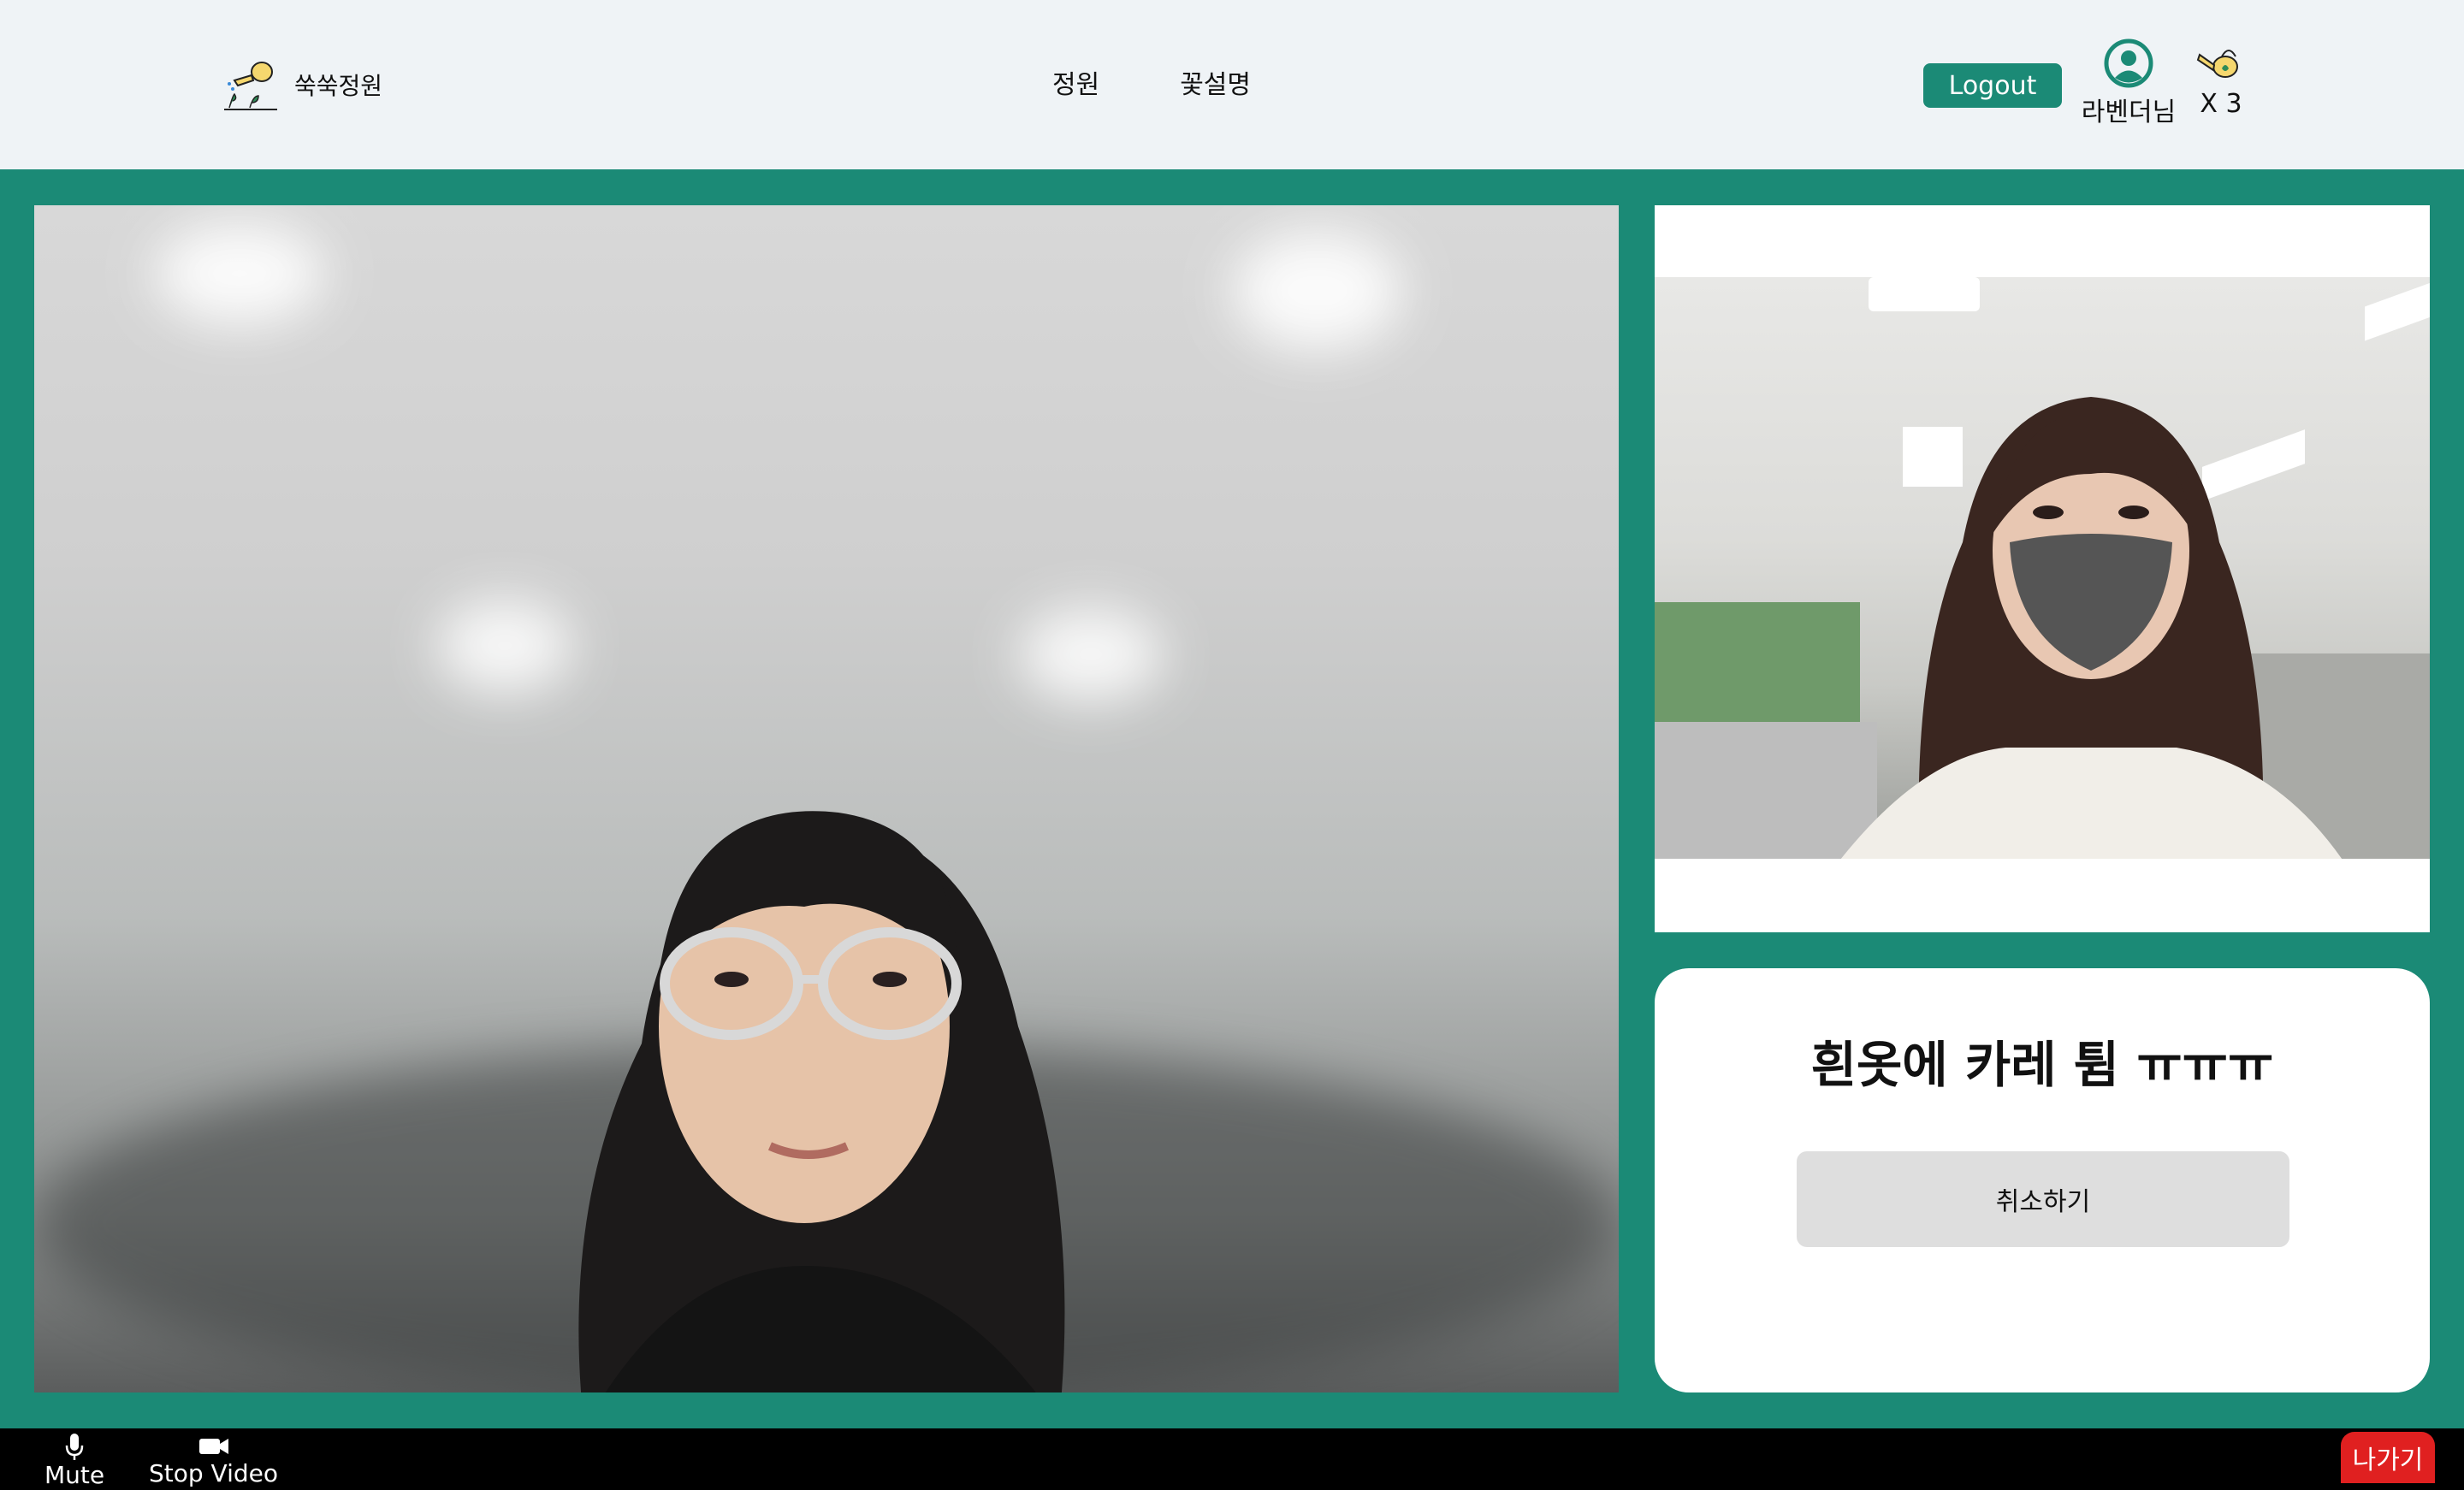  I want to click on participant-main, so click(821, 1102).